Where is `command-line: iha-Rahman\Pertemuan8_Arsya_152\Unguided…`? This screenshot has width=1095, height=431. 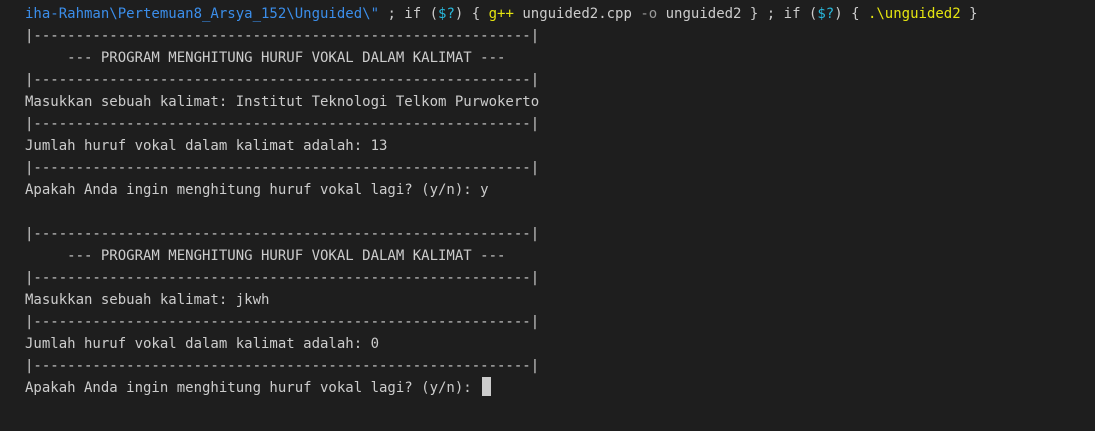 command-line: iha-Rahman\Pertemuan8_Arsya_152\Unguided… is located at coordinates (560, 14).